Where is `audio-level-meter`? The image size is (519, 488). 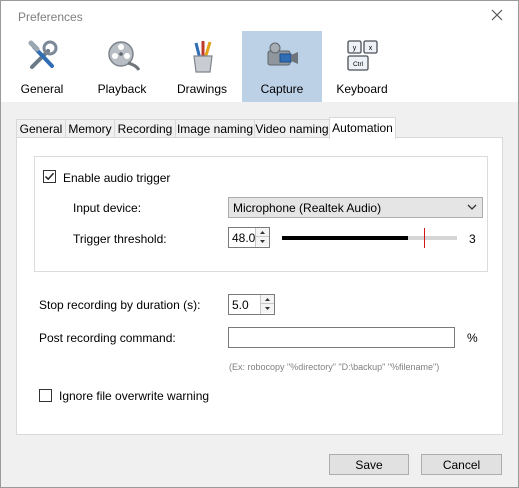 audio-level-meter is located at coordinates (369, 238).